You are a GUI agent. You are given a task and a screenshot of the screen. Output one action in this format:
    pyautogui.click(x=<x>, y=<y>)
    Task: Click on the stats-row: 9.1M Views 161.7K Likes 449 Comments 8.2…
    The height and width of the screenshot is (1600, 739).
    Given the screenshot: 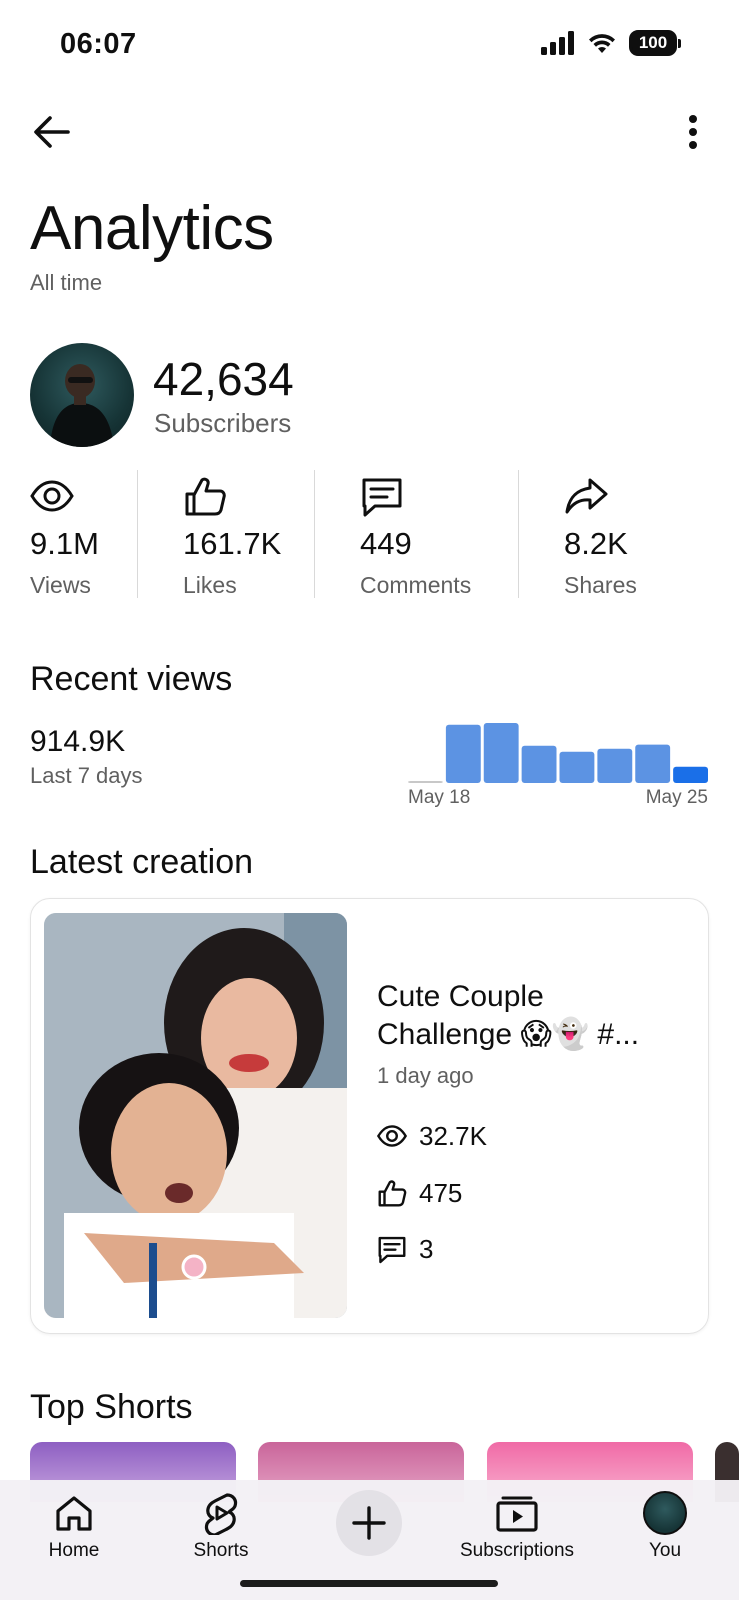 What is the action you would take?
    pyautogui.click(x=369, y=535)
    